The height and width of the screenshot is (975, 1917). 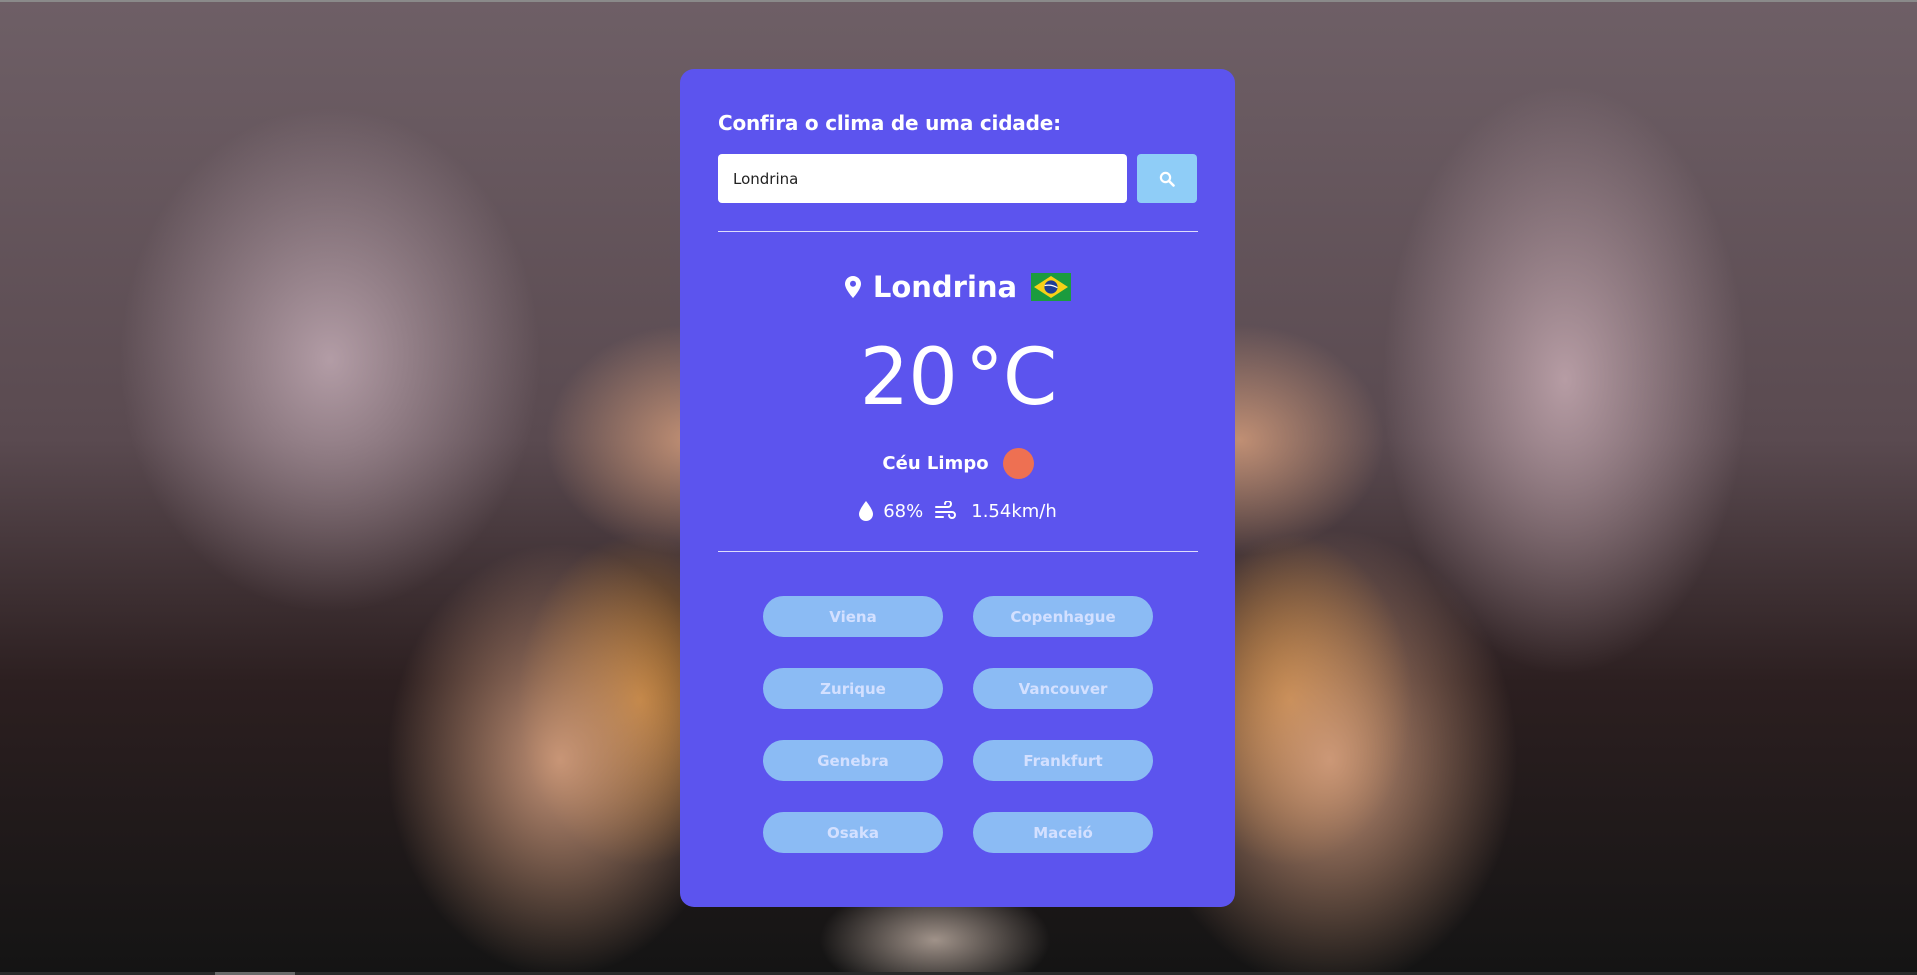 I want to click on search-button, so click(x=1167, y=178).